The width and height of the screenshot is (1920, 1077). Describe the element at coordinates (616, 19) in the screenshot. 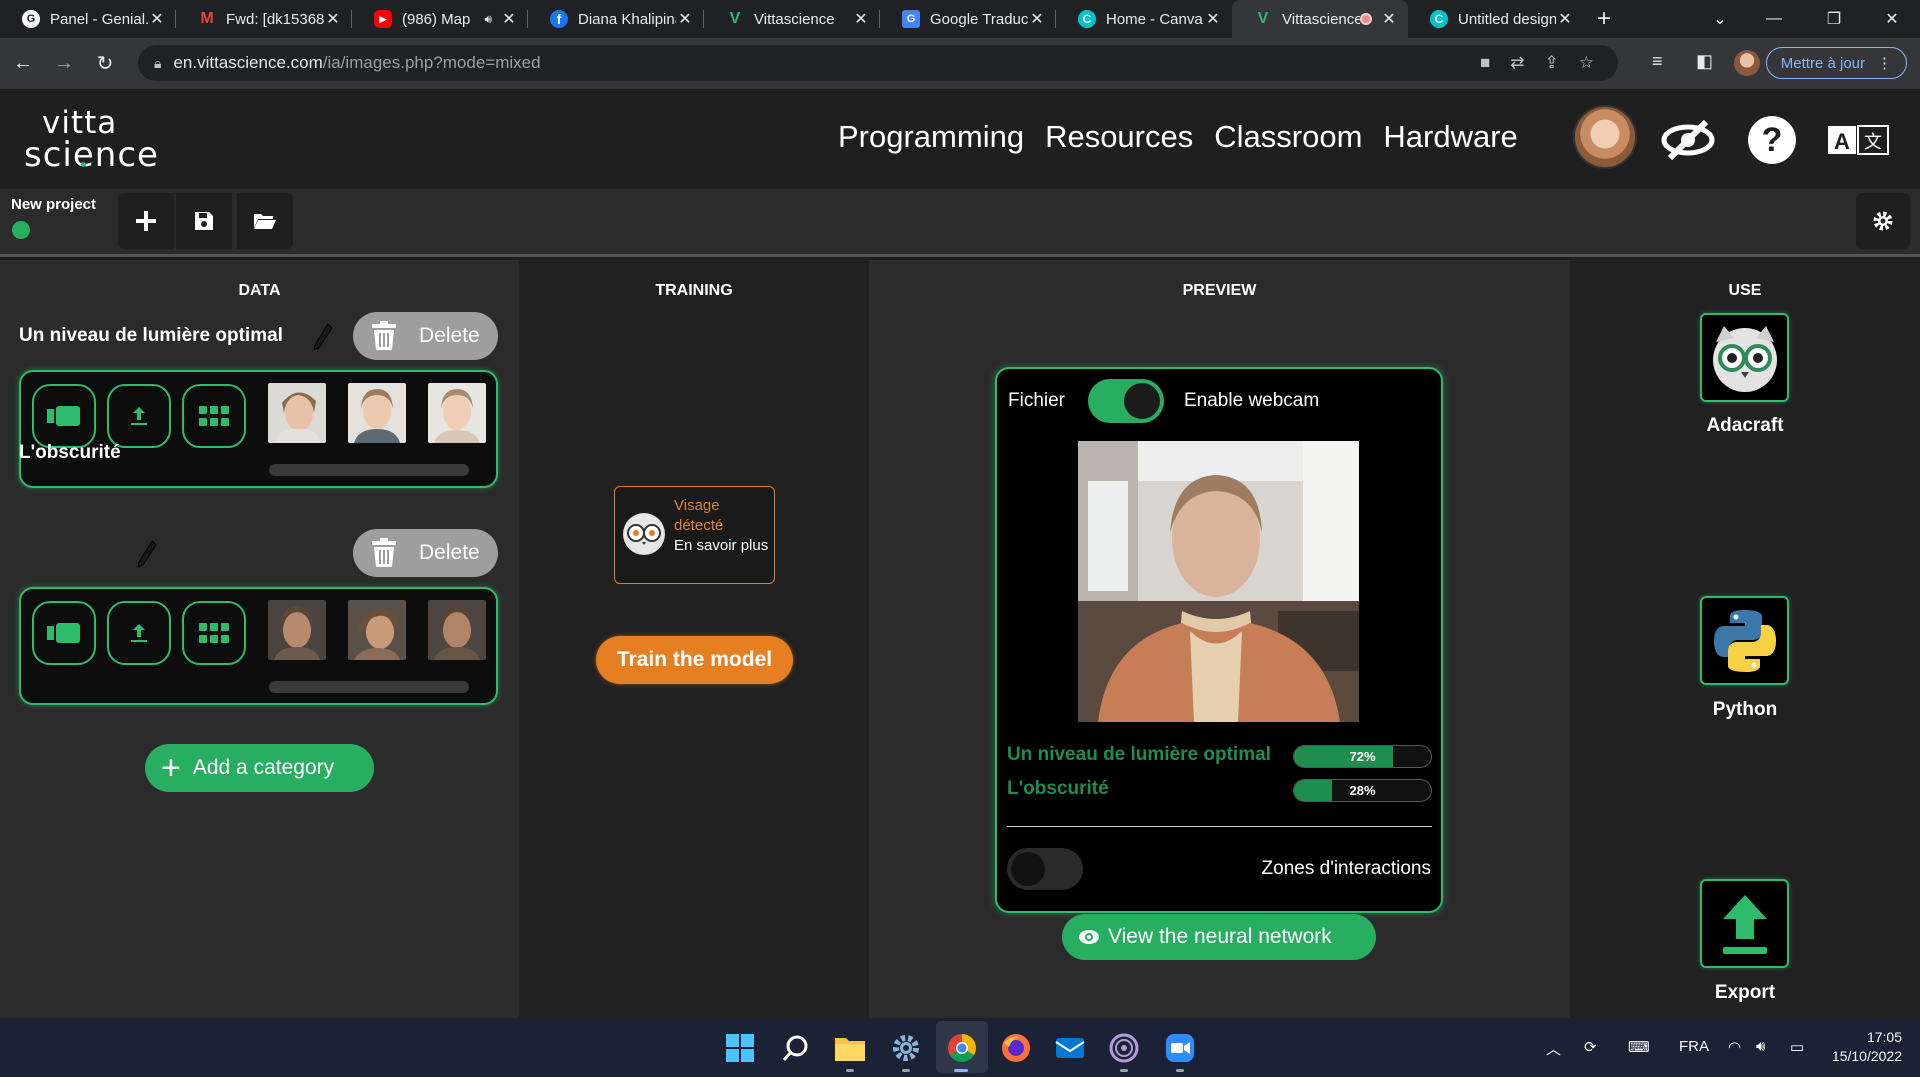

I see `browser-tab: f Diana Khalipina ✕` at that location.